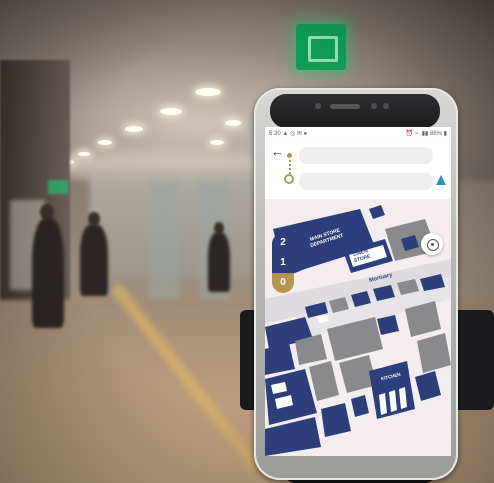  What do you see at coordinates (358, 134) in the screenshot?
I see `status-bar: 6:30 ▲ ◎ ✉ ● ⏰ ⌁ .▮▮ 86% ▮` at bounding box center [358, 134].